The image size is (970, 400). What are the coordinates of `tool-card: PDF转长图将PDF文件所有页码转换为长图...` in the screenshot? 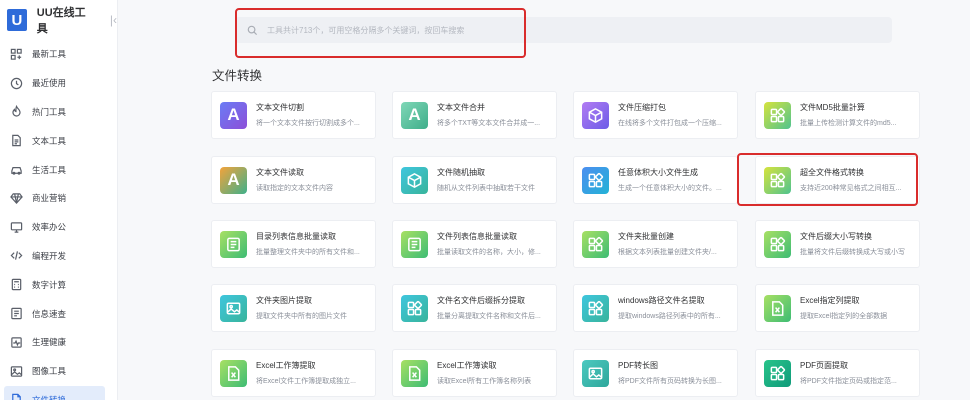 It's located at (655, 373).